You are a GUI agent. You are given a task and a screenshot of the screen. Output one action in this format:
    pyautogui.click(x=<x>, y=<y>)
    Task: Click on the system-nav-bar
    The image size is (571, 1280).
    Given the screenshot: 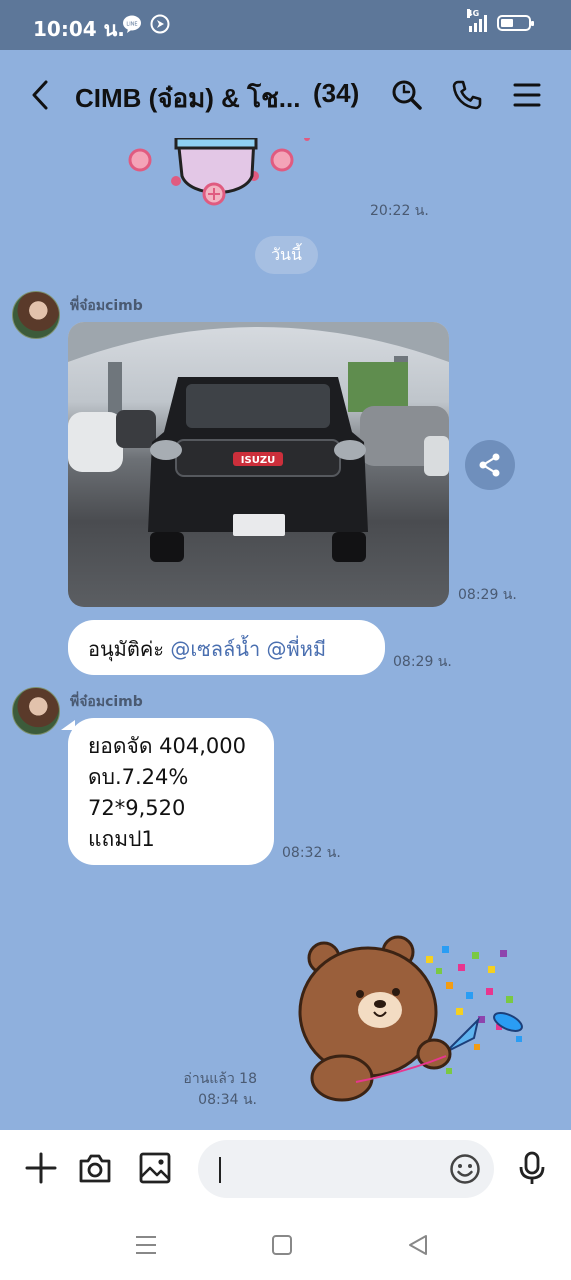 What is the action you would take?
    pyautogui.click(x=285, y=1244)
    